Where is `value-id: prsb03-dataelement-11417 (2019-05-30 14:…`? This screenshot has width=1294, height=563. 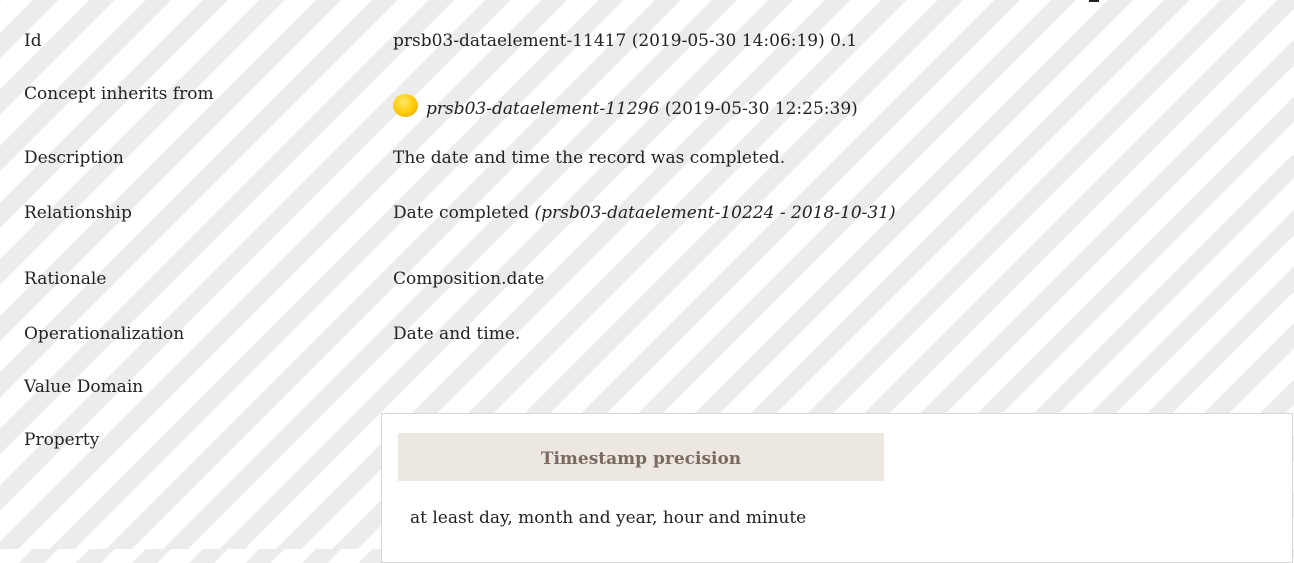 value-id: prsb03-dataelement-11417 (2019-05-30 14:… is located at coordinates (625, 41).